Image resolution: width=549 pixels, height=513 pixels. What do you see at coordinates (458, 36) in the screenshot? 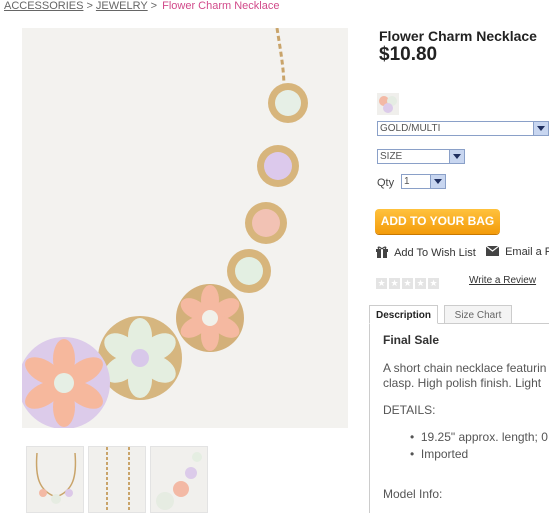
I see `product-title: Flower Charm Necklace` at bounding box center [458, 36].